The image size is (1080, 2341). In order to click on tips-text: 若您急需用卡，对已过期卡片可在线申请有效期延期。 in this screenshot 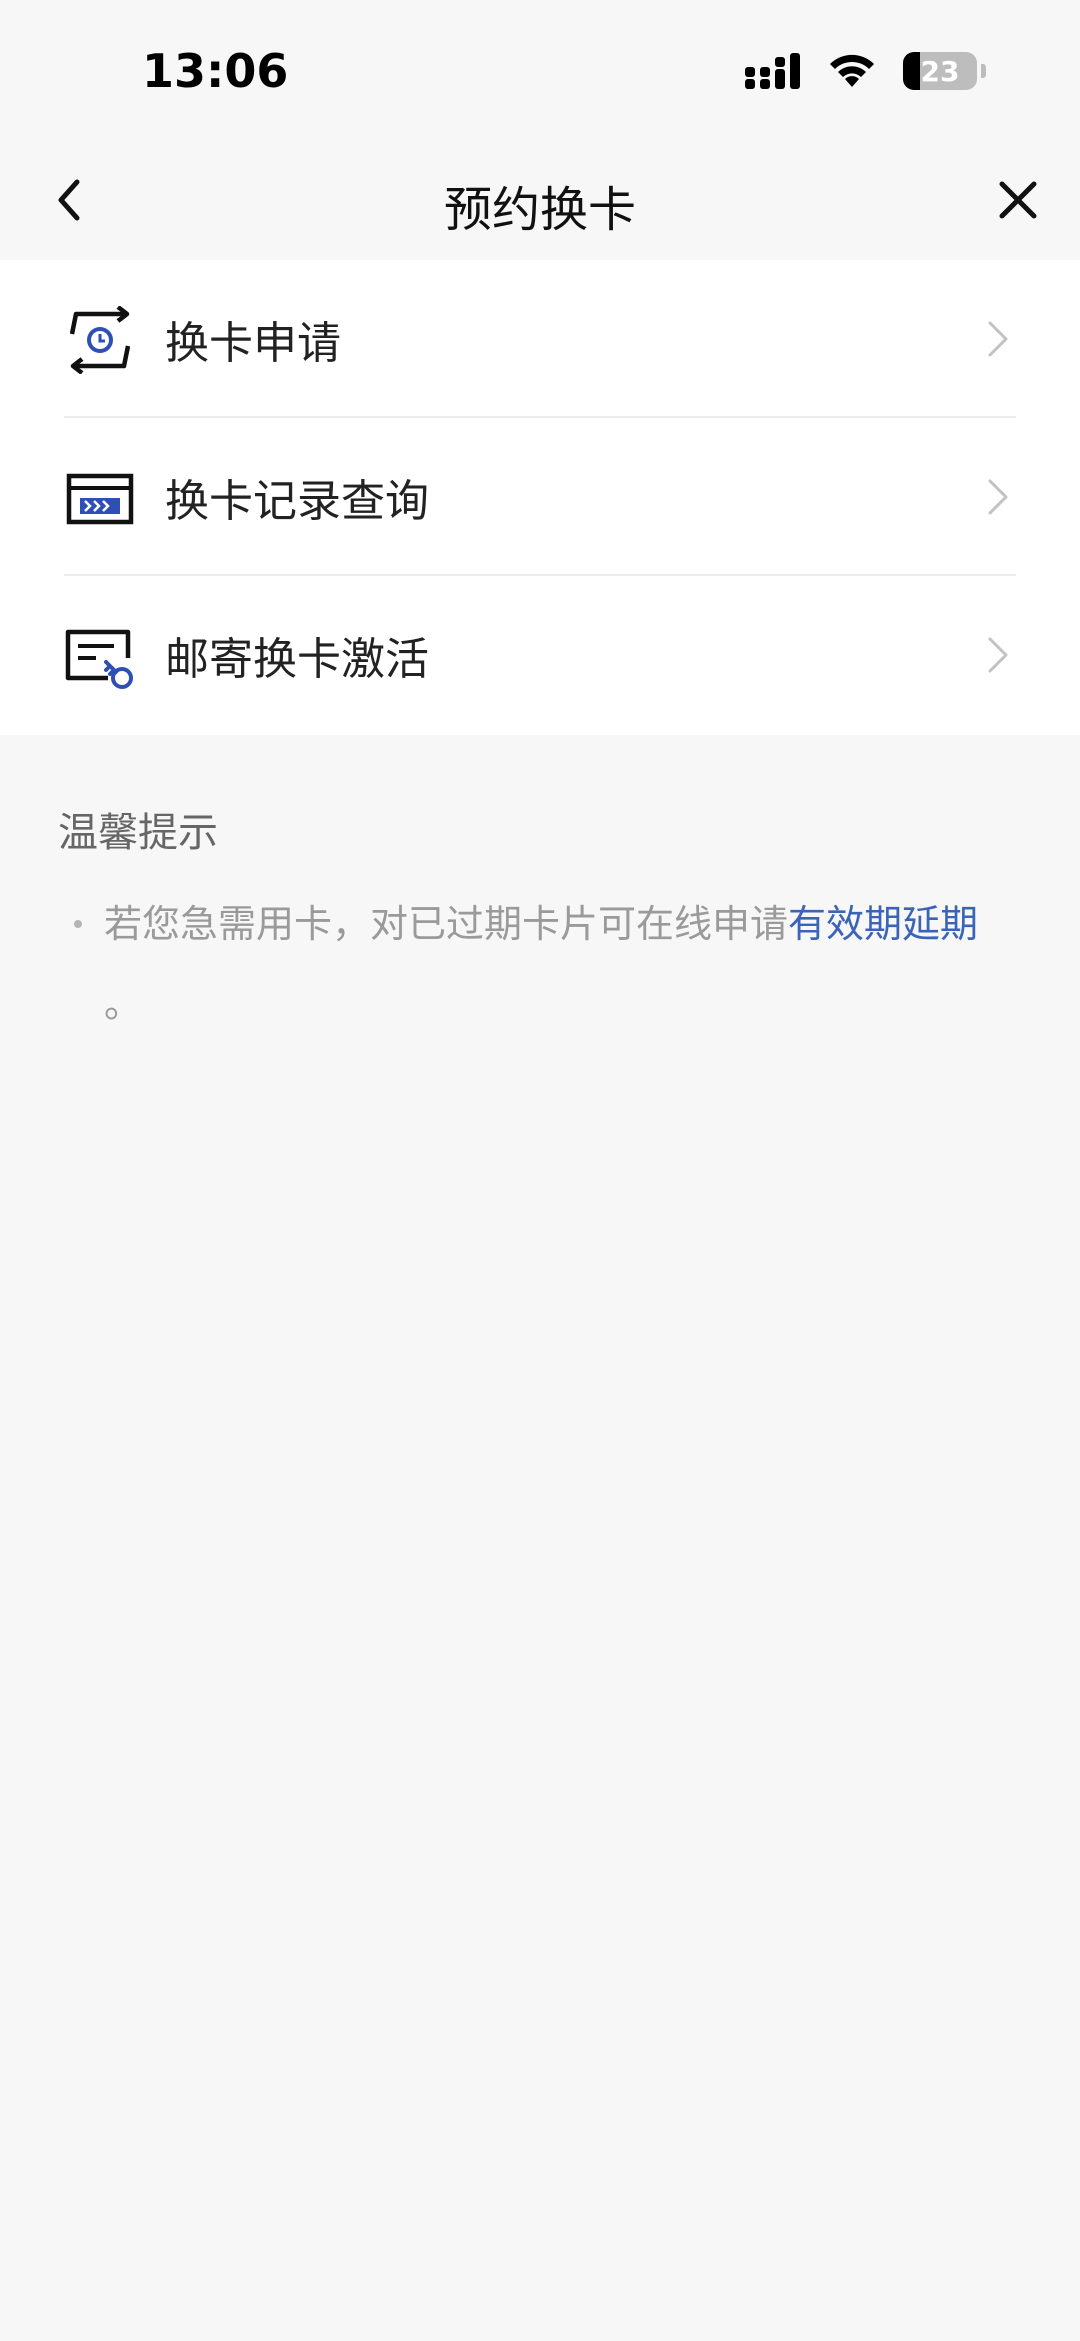, I will do `click(543, 964)`.